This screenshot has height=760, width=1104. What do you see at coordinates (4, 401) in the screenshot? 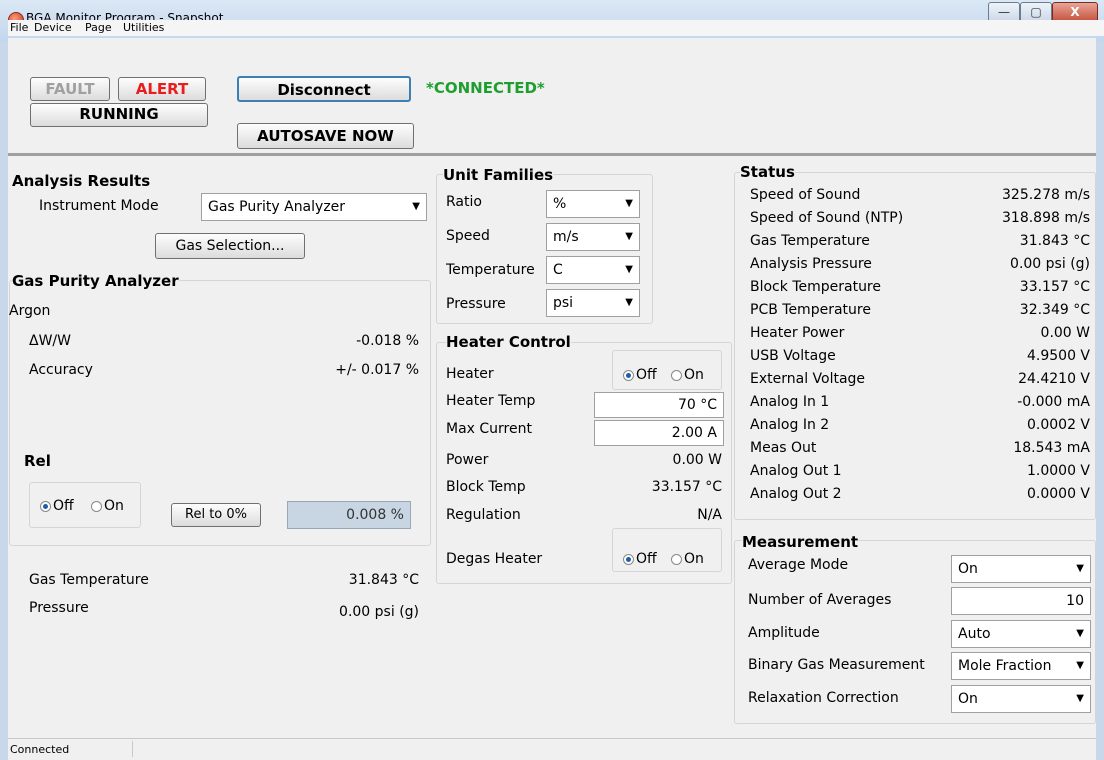
I see `window-border-left` at bounding box center [4, 401].